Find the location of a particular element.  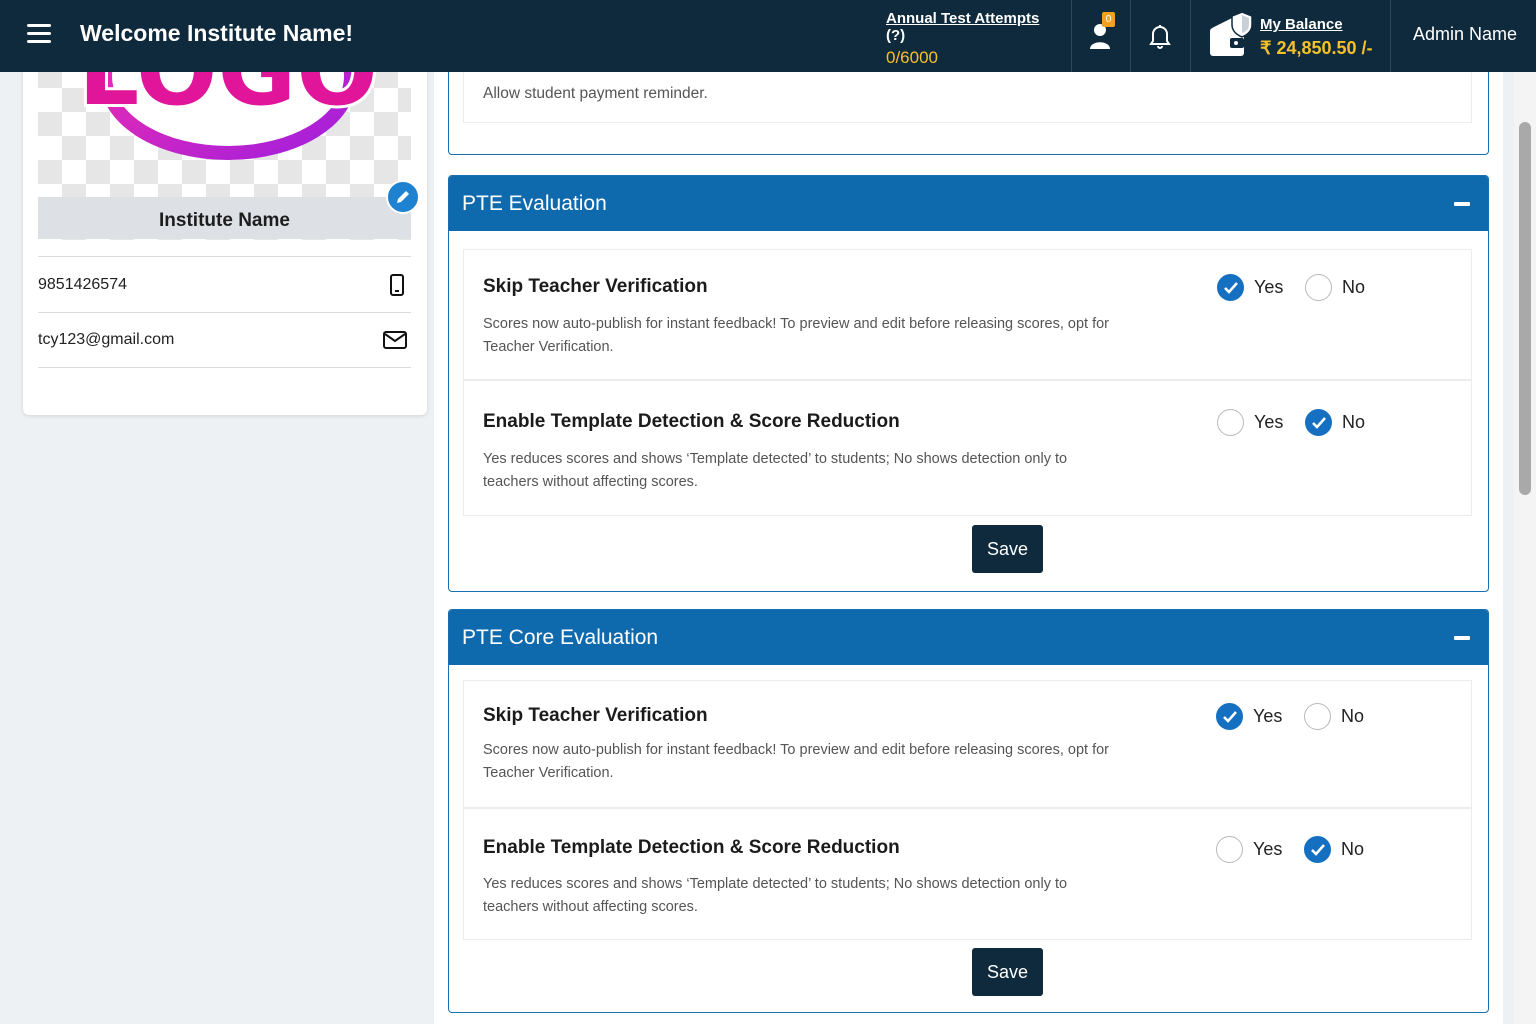

profile-icon: 0 is located at coordinates (1101, 34).